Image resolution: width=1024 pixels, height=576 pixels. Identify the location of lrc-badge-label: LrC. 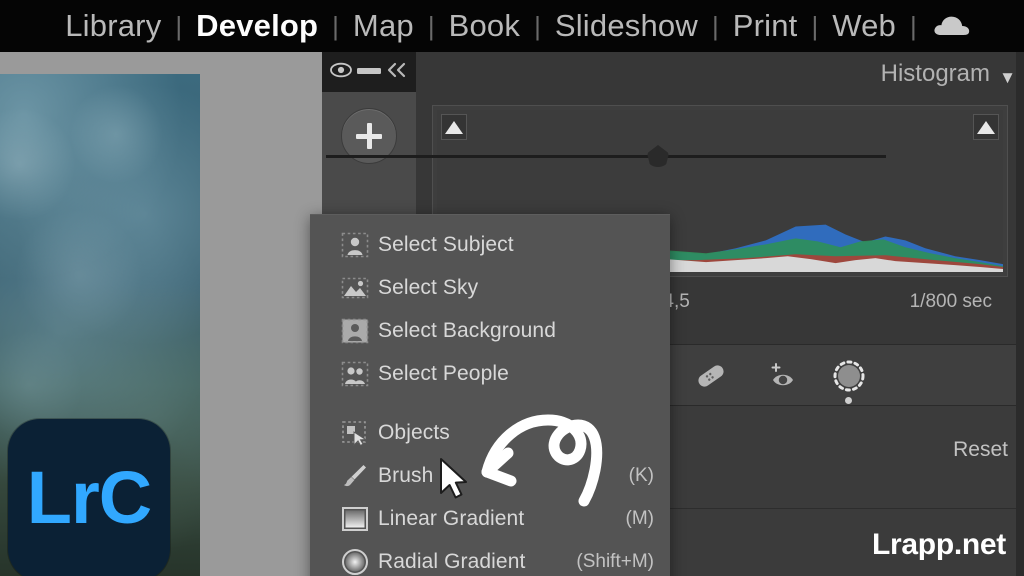
(89, 497).